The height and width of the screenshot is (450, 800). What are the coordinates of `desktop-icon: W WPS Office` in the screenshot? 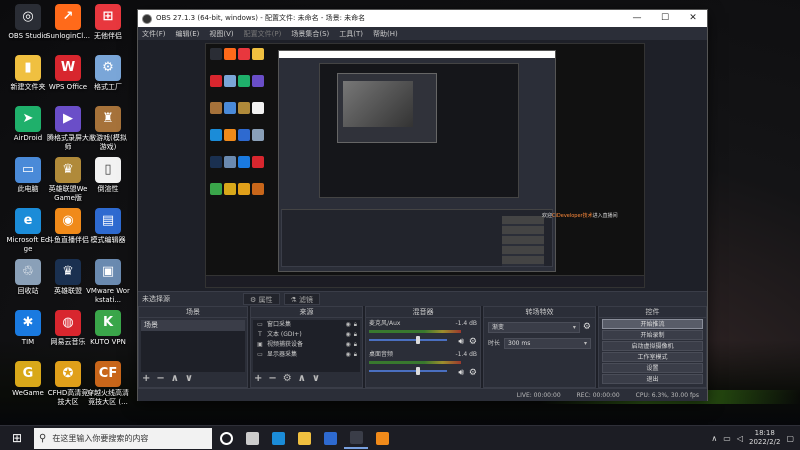 It's located at (68, 73).